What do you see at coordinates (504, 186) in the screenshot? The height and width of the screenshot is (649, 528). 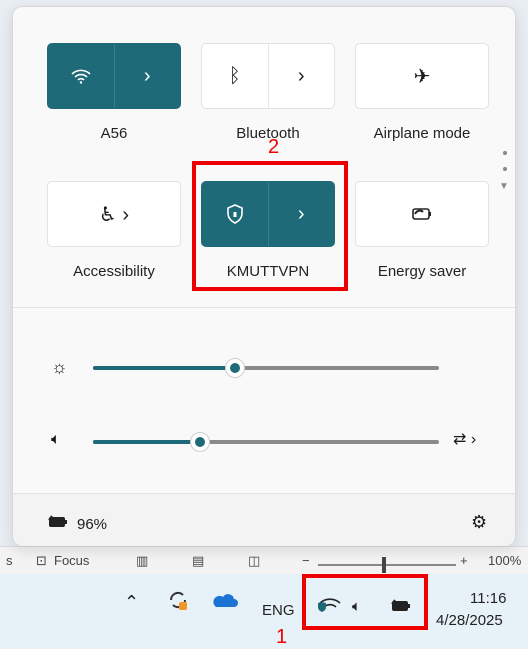 I see `page-down-chevron-icon: ▼` at bounding box center [504, 186].